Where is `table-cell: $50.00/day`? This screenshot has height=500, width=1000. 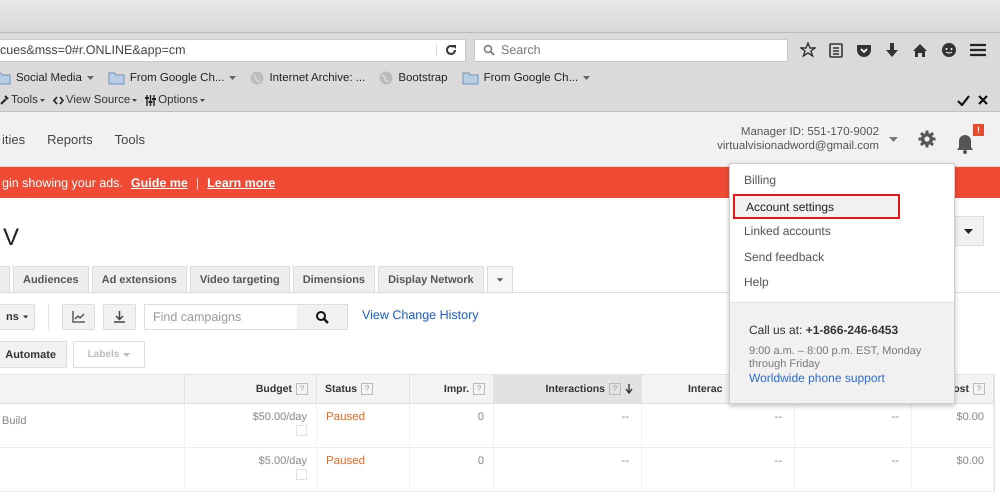
table-cell: $50.00/day is located at coordinates (279, 417).